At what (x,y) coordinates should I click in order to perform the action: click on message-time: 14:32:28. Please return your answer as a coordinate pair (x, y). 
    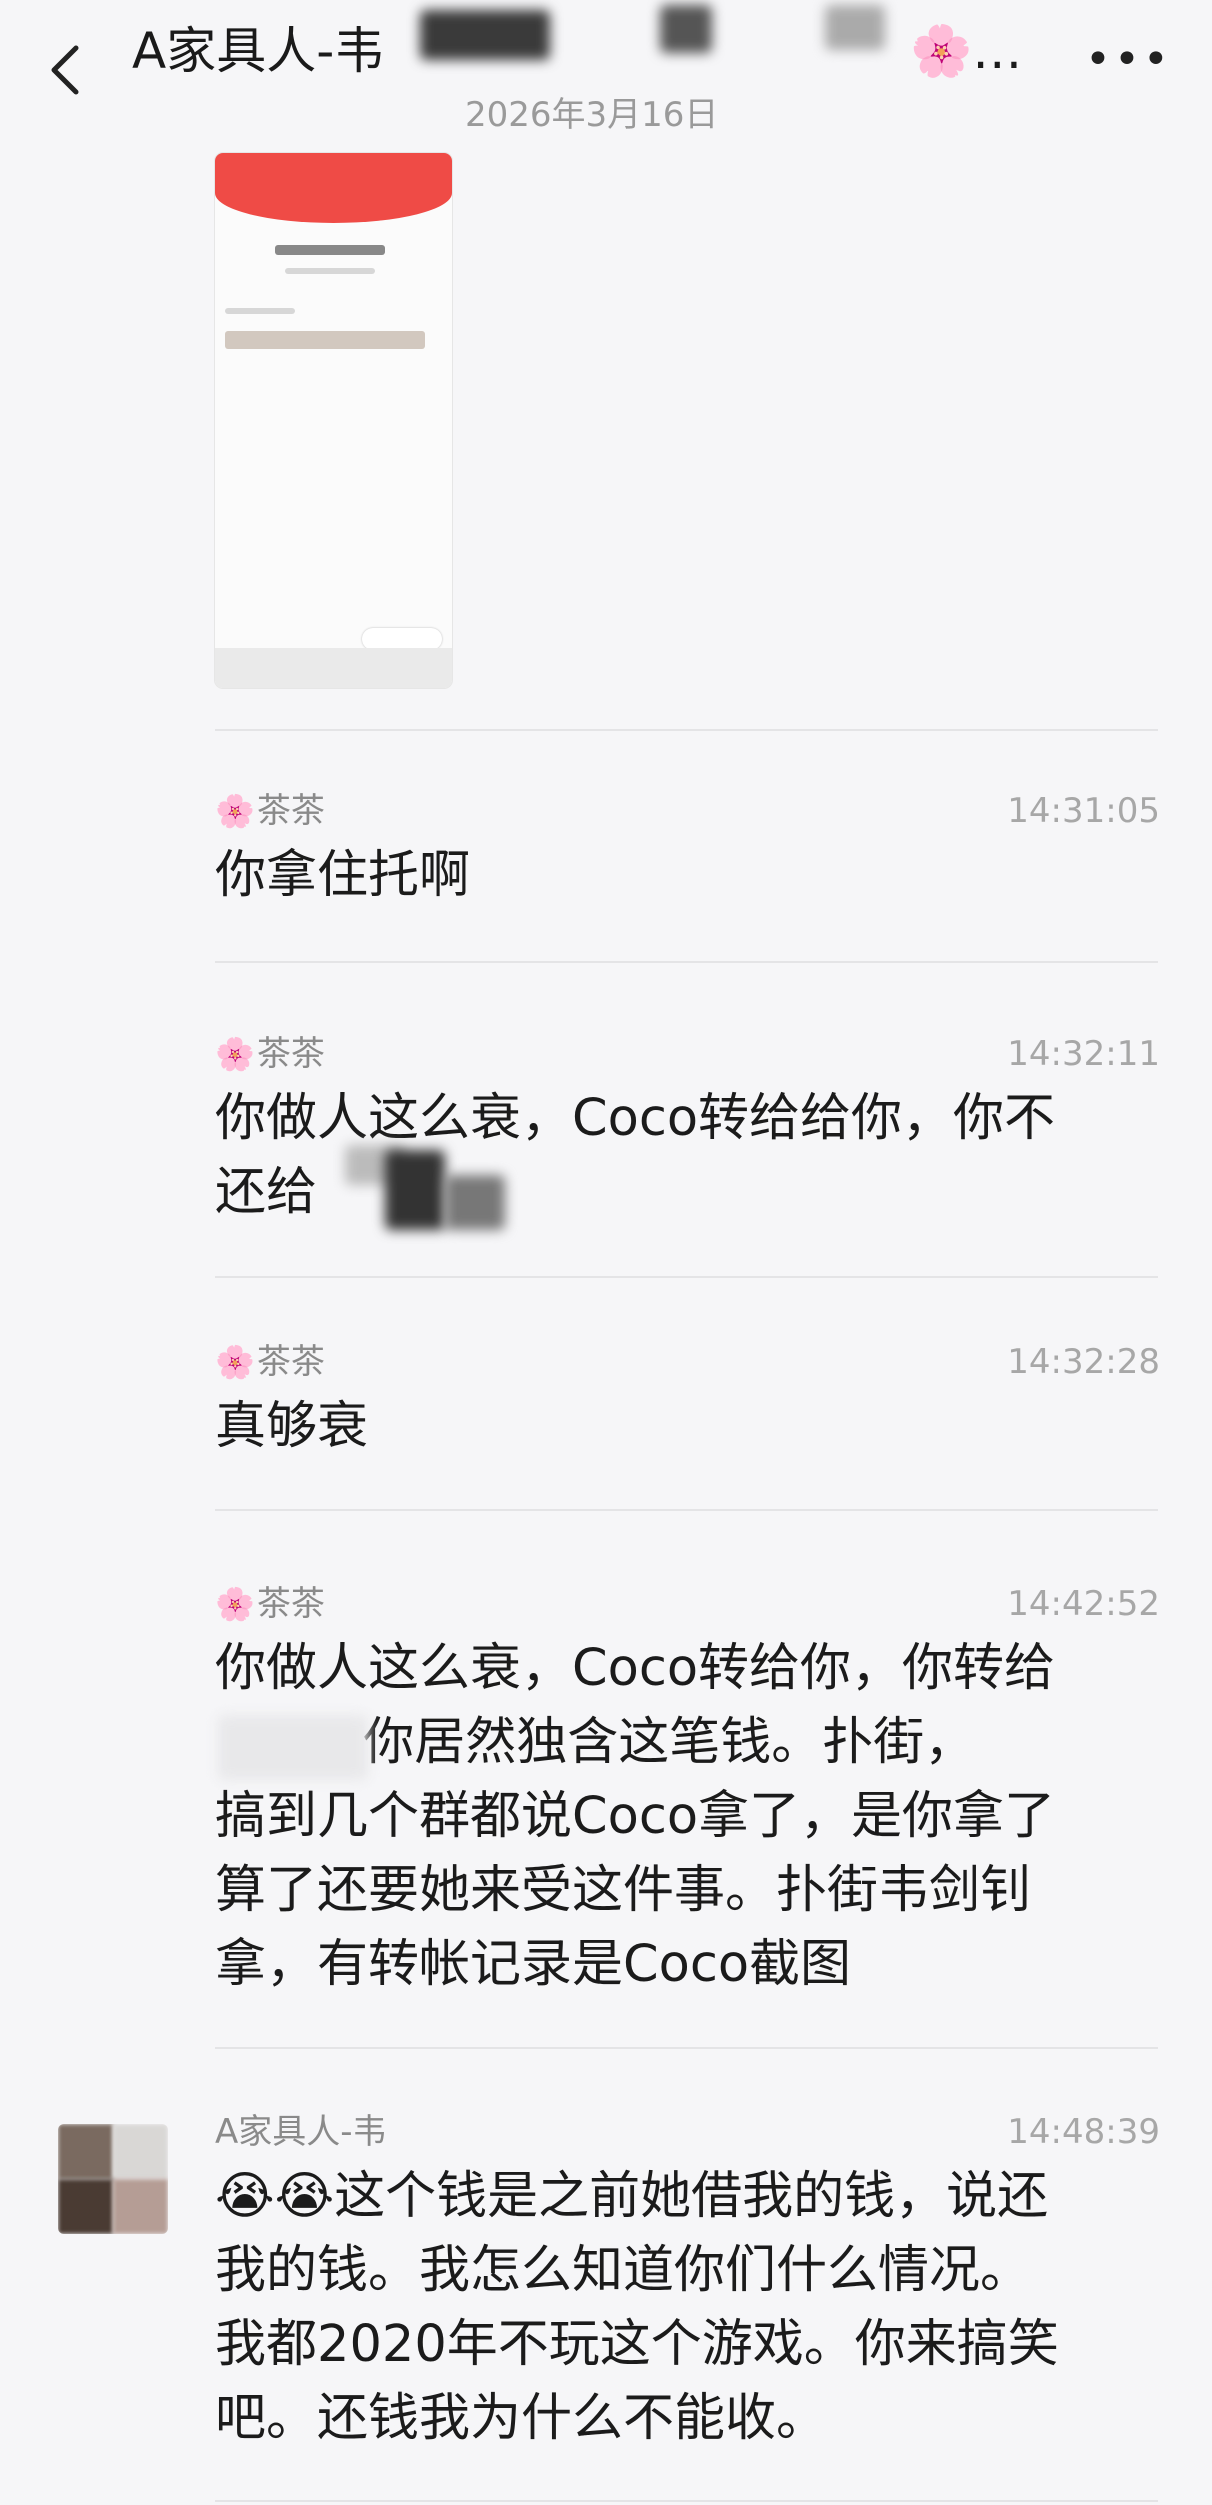
    Looking at the image, I should click on (1083, 1362).